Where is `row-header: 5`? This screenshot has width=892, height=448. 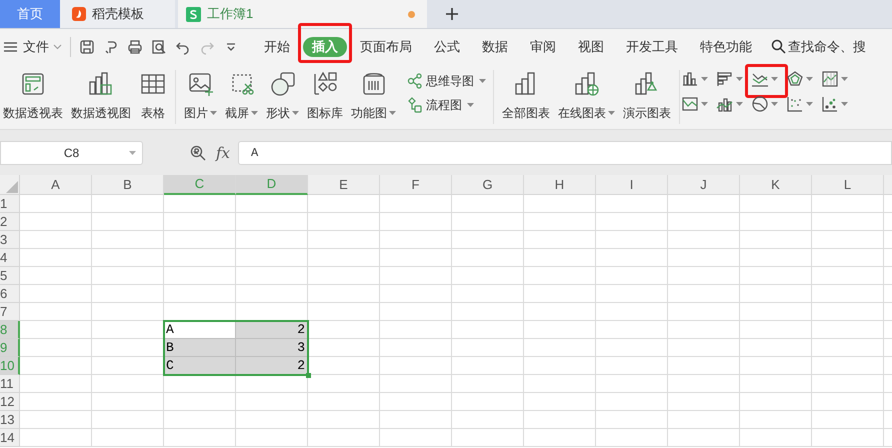
row-header: 5 is located at coordinates (10, 276).